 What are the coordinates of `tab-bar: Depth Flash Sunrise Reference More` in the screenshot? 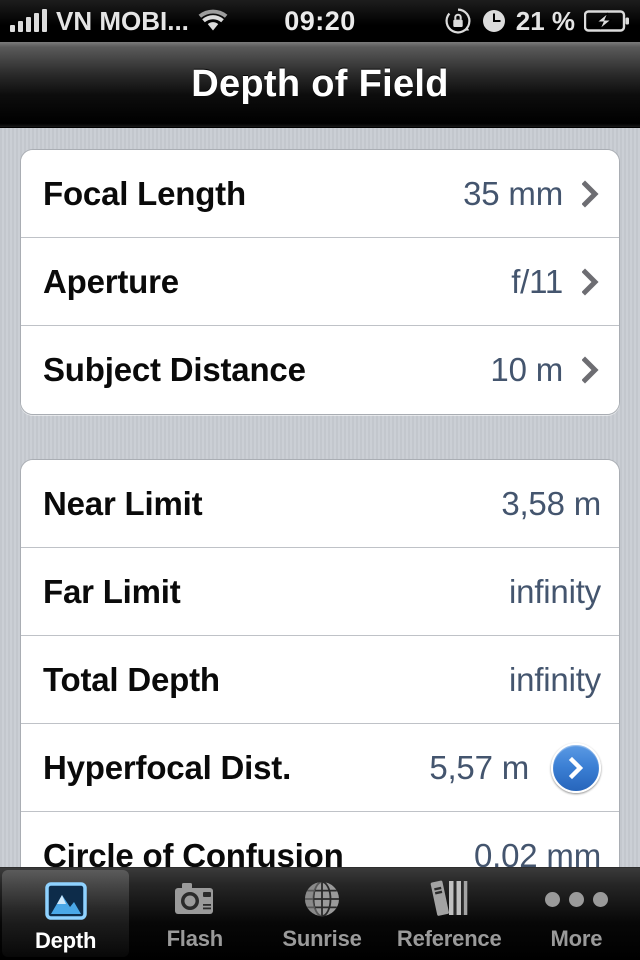 It's located at (320, 913).